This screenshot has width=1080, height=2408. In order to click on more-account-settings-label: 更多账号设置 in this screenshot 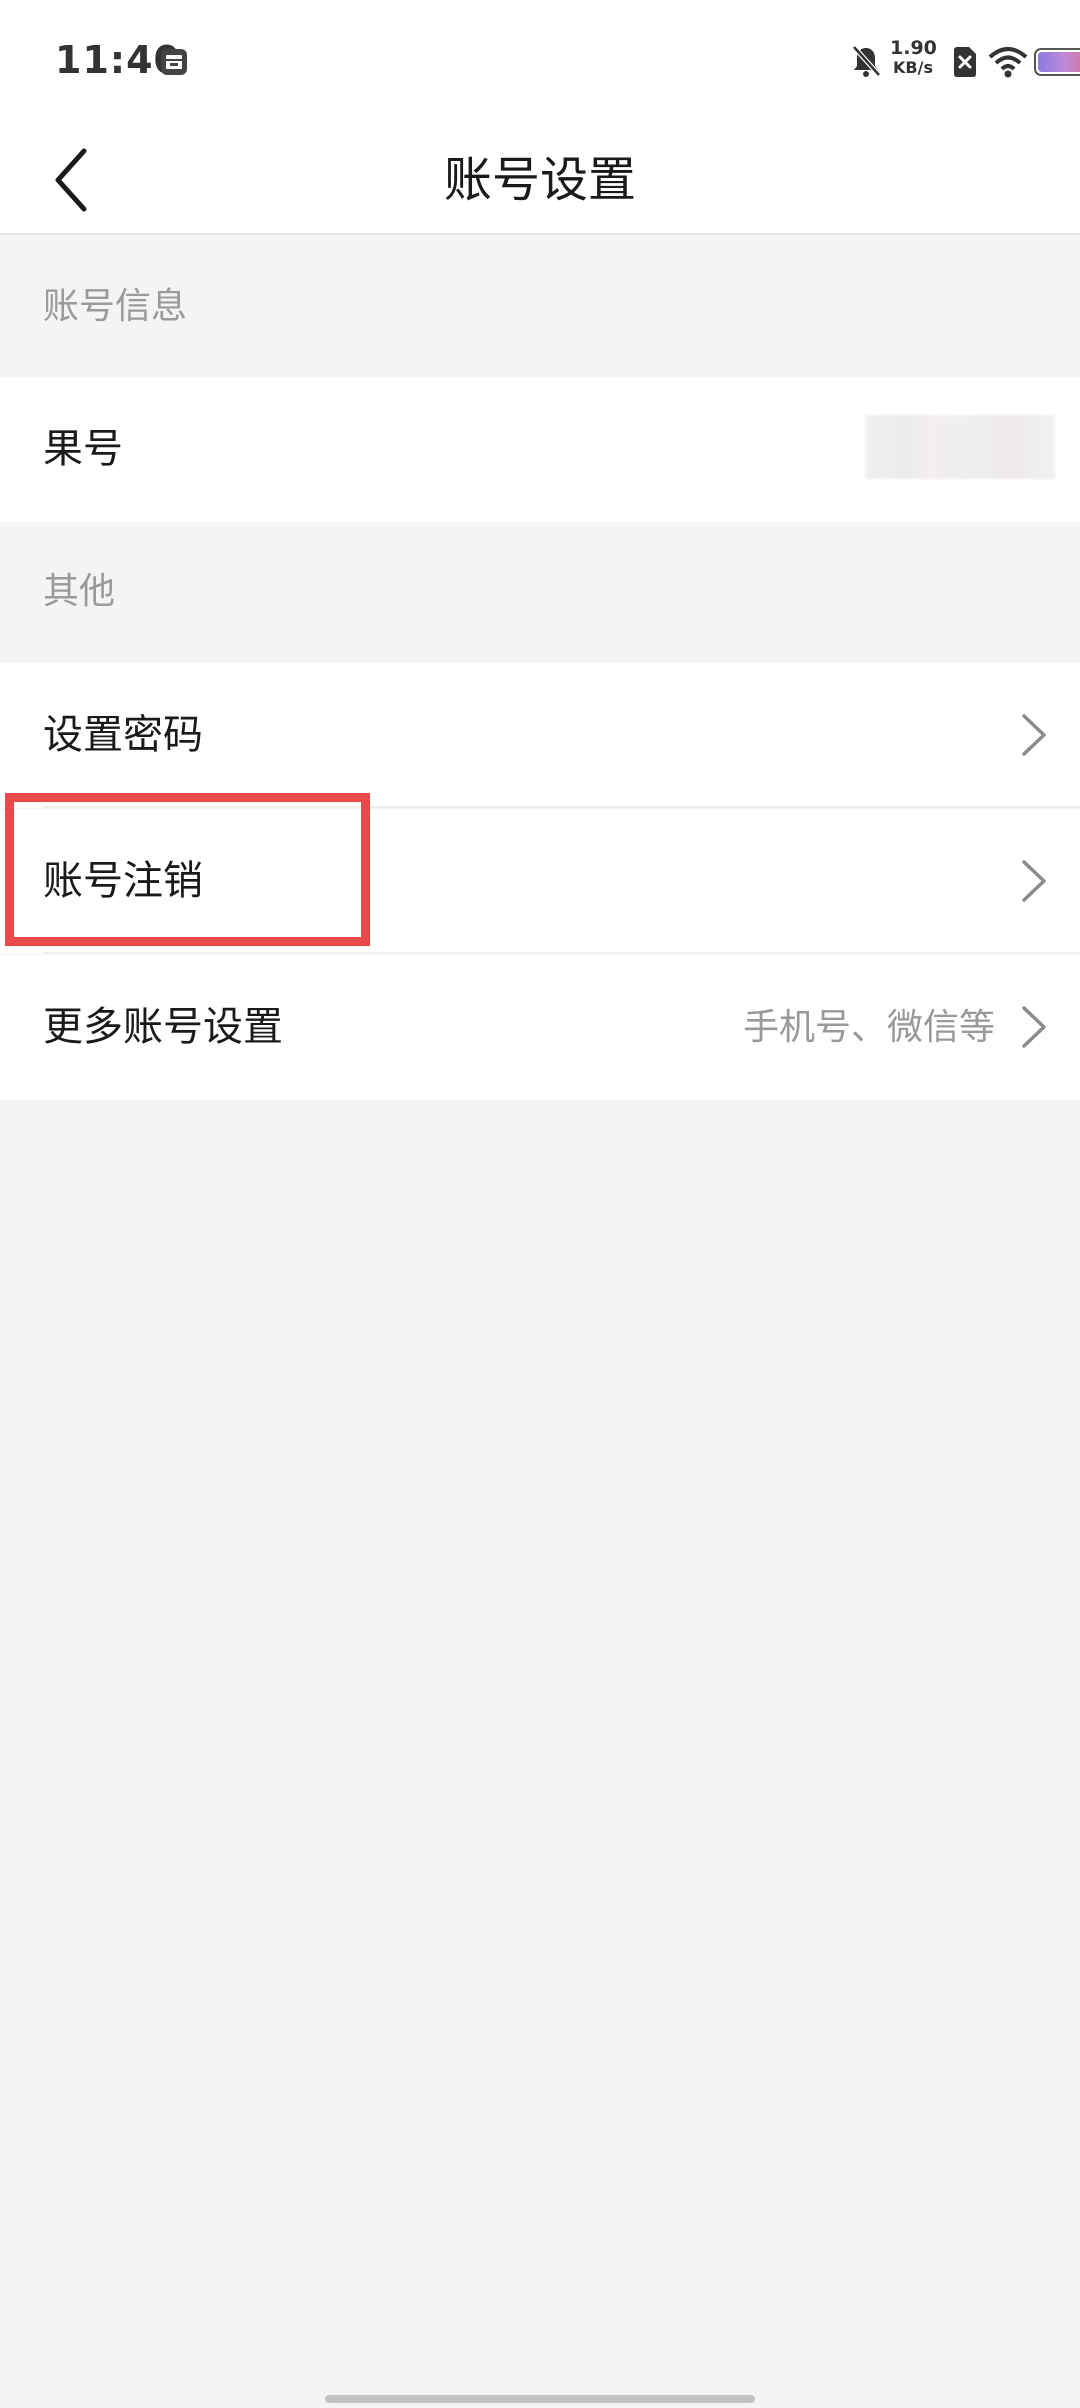, I will do `click(163, 1027)`.